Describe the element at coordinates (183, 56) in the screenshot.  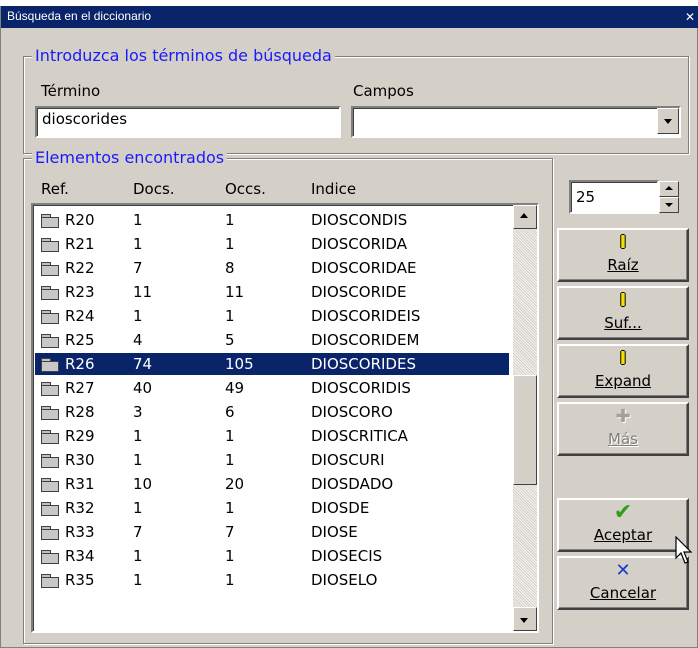
I see `search-terms-legend: Introduzca los términos de búsqueda` at that location.